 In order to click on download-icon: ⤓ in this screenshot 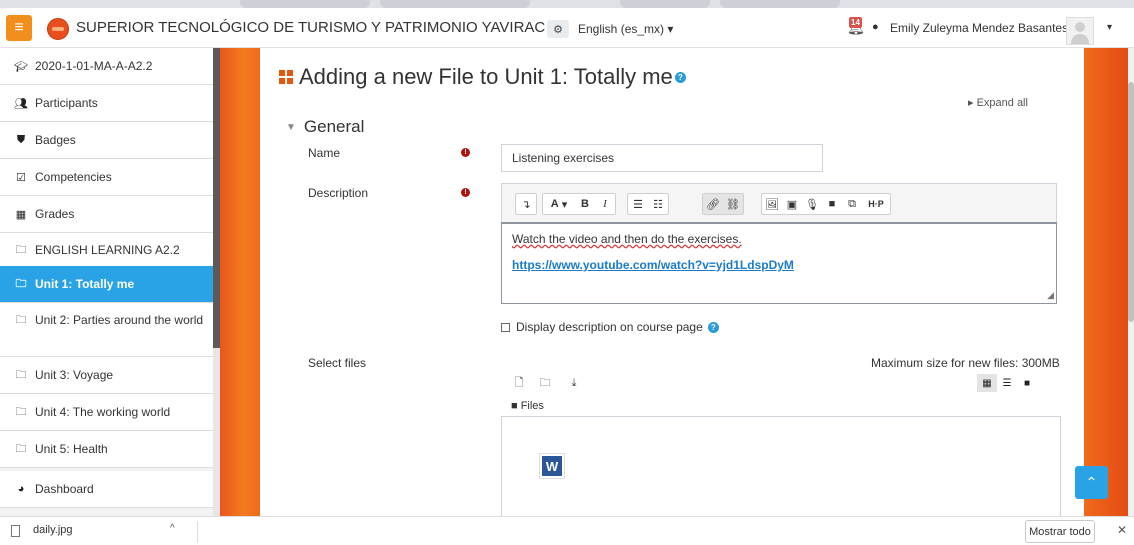, I will do `click(574, 383)`.